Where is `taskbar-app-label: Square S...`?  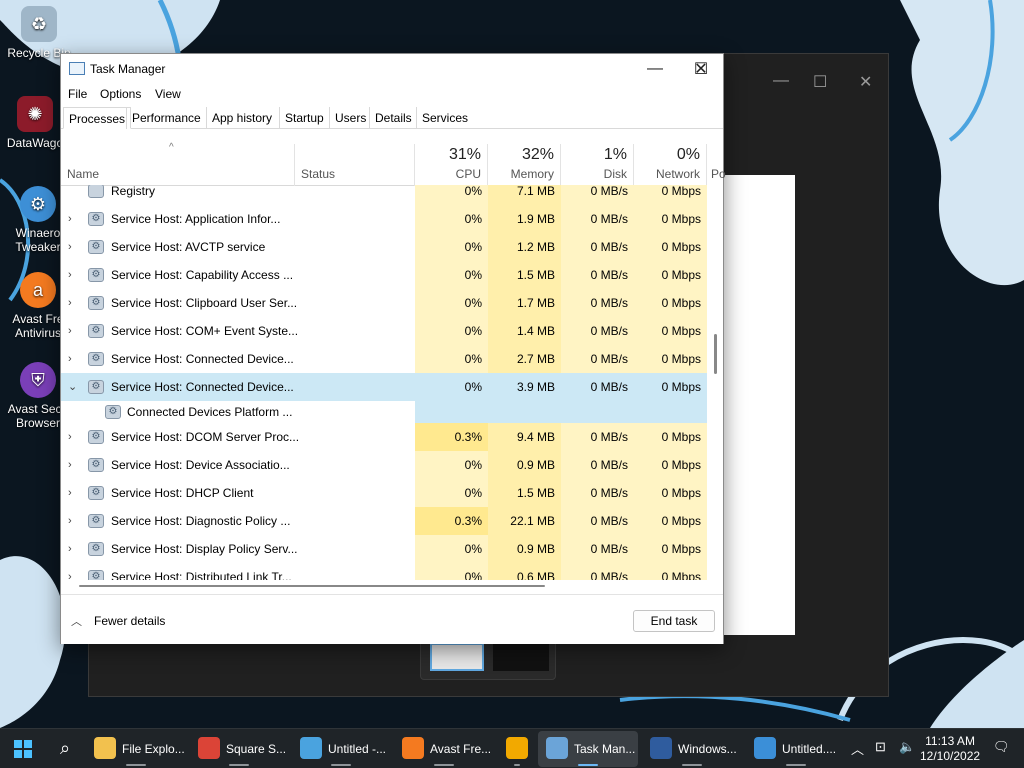
taskbar-app-label: Square S... is located at coordinates (256, 749).